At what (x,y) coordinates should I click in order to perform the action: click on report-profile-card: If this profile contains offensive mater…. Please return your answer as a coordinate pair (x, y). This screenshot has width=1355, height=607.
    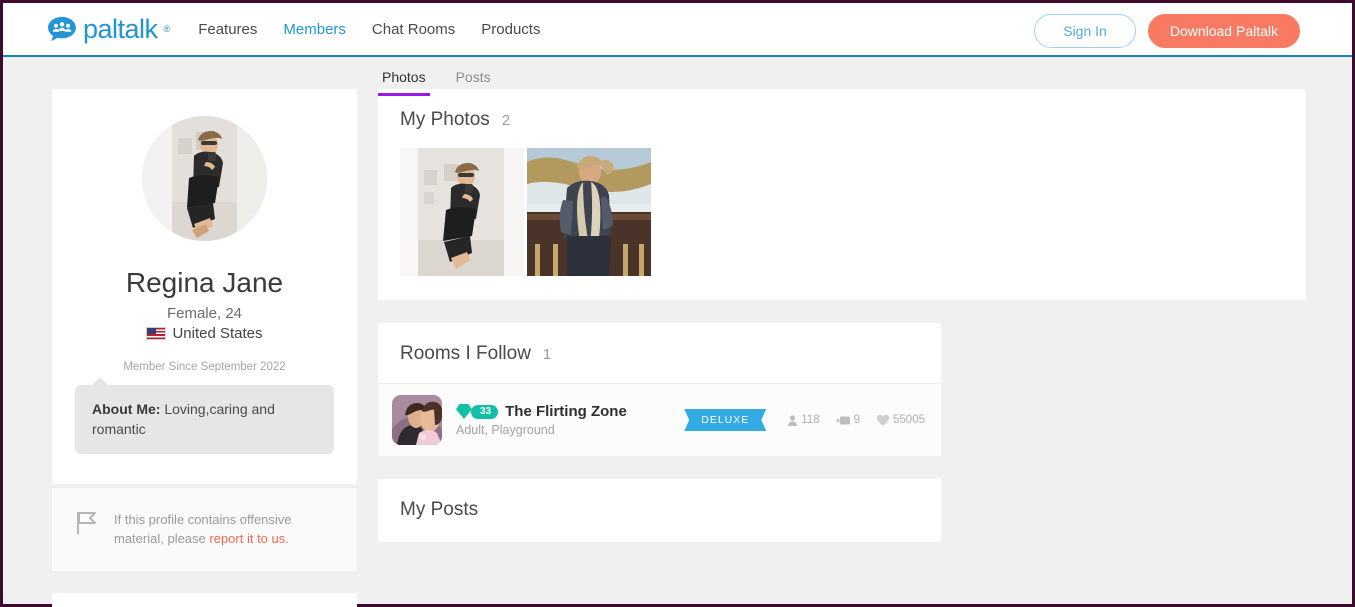
    Looking at the image, I should click on (204, 528).